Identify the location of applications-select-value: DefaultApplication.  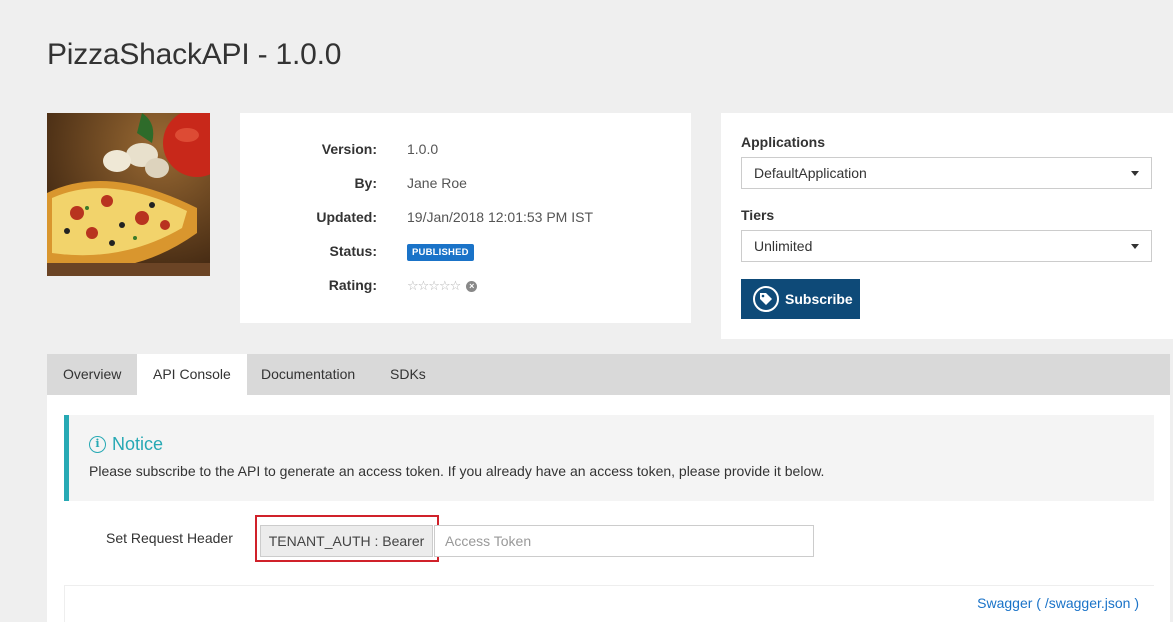
(810, 173).